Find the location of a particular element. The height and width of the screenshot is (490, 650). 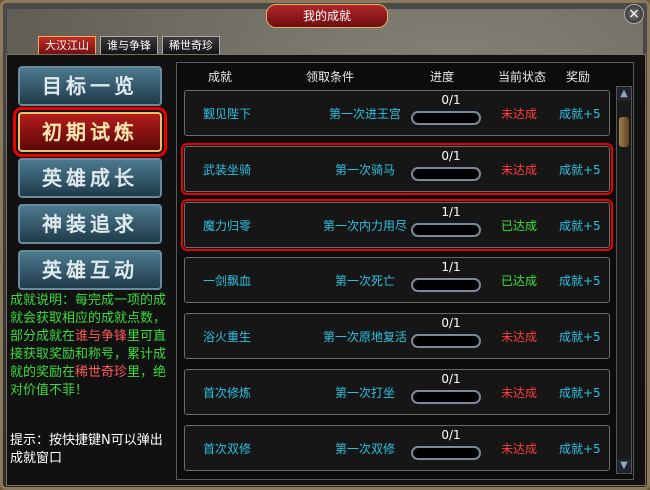

table-row: 武装坐骑 第一次骑马 0/1 未达成 成就+5 is located at coordinates (397, 169).